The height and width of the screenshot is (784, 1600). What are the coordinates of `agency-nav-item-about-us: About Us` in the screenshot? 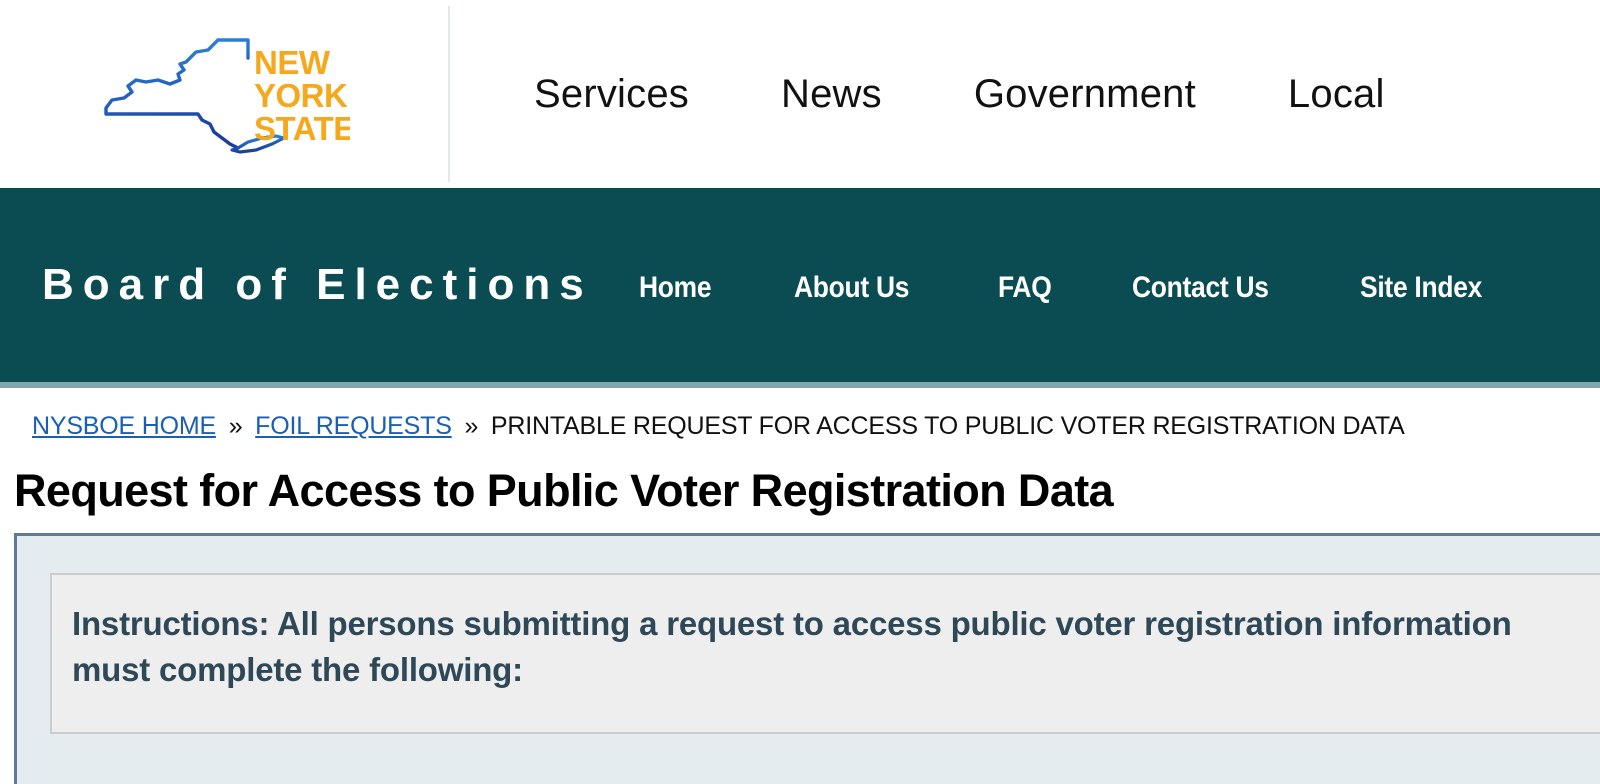 It's located at (851, 288).